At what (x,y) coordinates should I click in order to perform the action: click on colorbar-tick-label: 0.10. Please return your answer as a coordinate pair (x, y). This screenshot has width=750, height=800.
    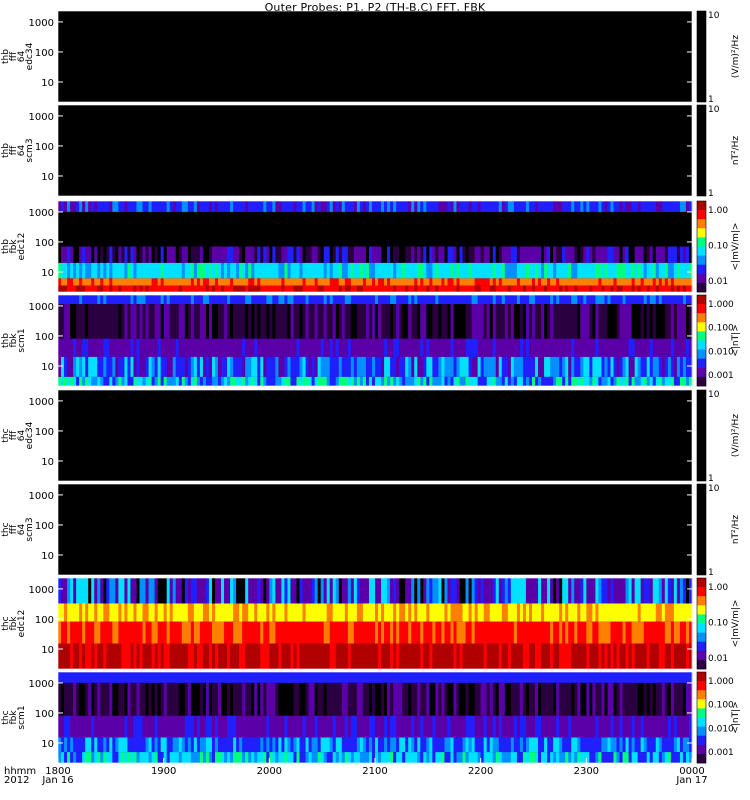
    Looking at the image, I should click on (718, 247).